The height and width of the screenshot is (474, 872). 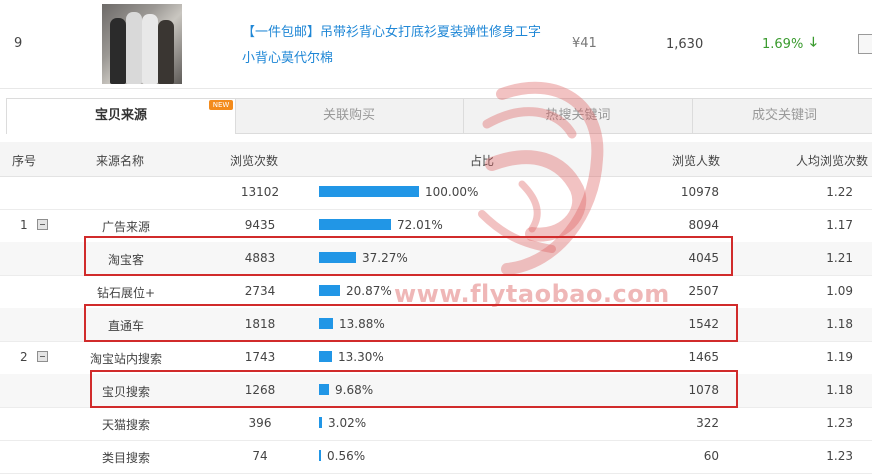 What do you see at coordinates (707, 423) in the screenshot?
I see `row-visitors: 322` at bounding box center [707, 423].